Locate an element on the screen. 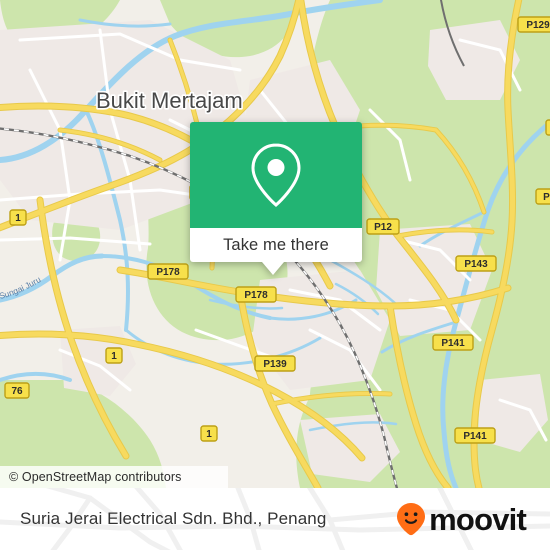 Image resolution: width=550 pixels, height=550 pixels. place-title-text: Suria Jerai Electrical Sdn. Bhd., Penang is located at coordinates (173, 518).